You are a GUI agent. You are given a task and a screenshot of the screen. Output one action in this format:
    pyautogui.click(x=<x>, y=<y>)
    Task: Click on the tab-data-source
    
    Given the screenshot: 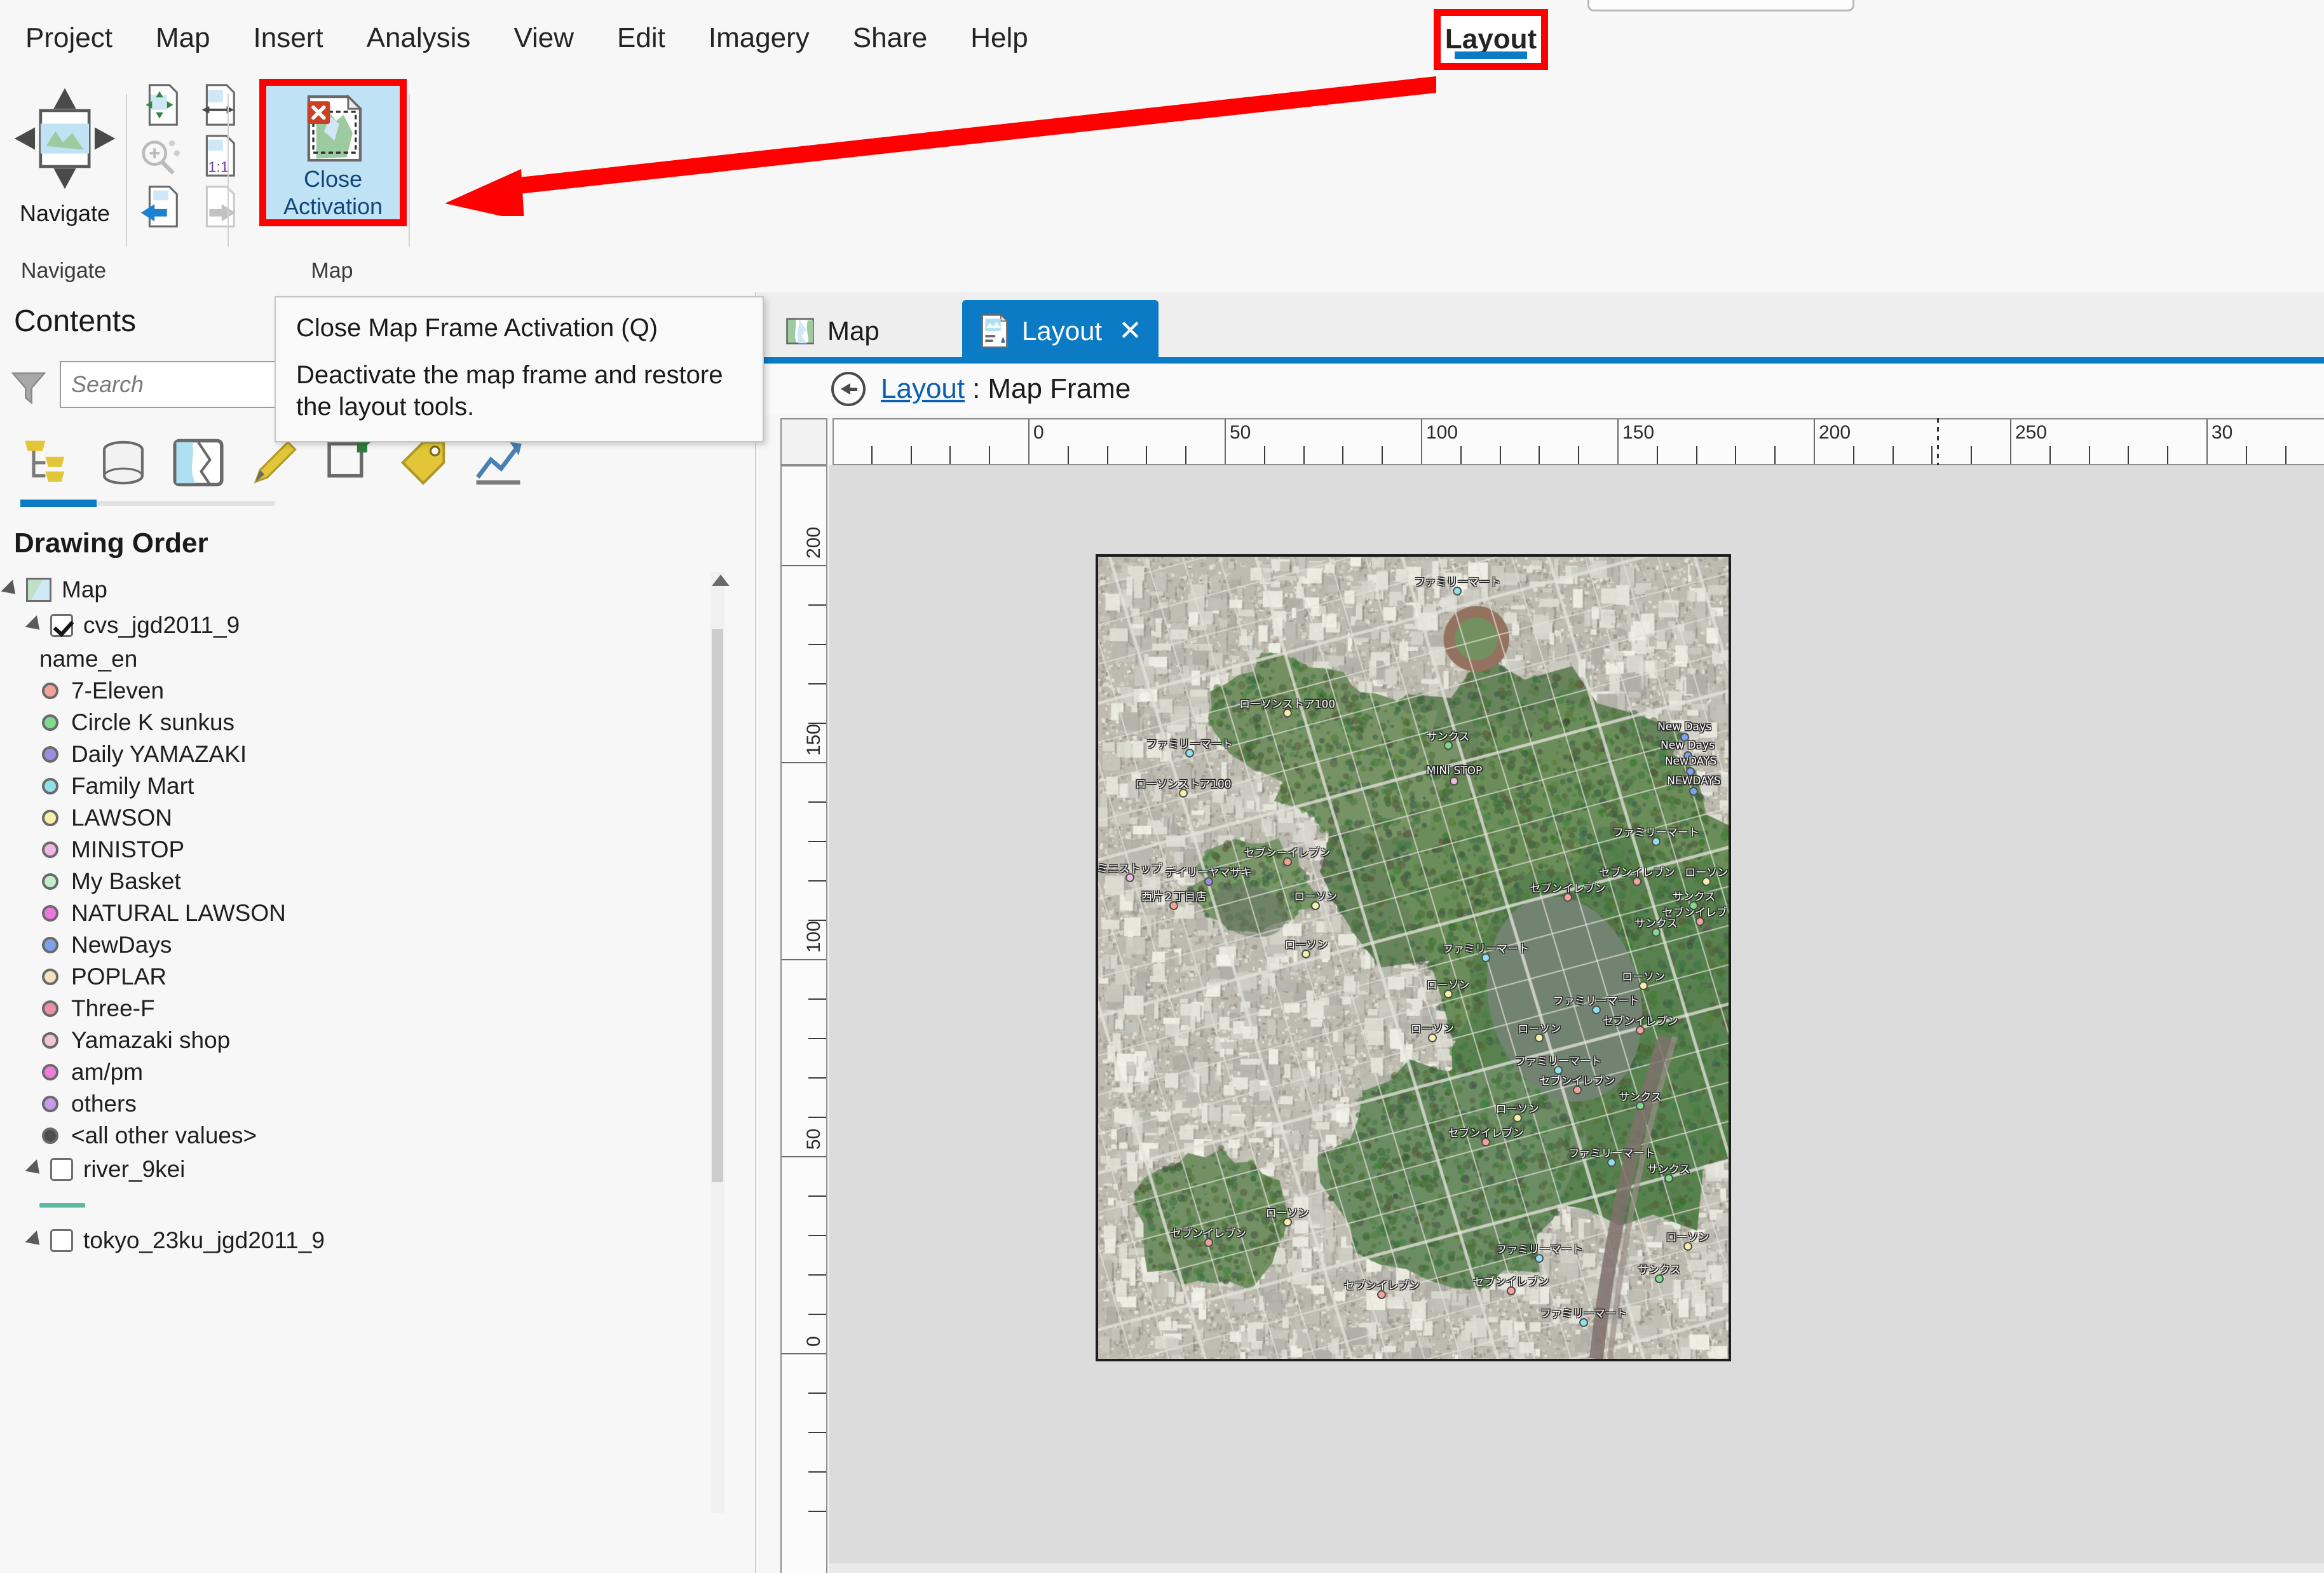 What is the action you would take?
    pyautogui.click(x=123, y=462)
    